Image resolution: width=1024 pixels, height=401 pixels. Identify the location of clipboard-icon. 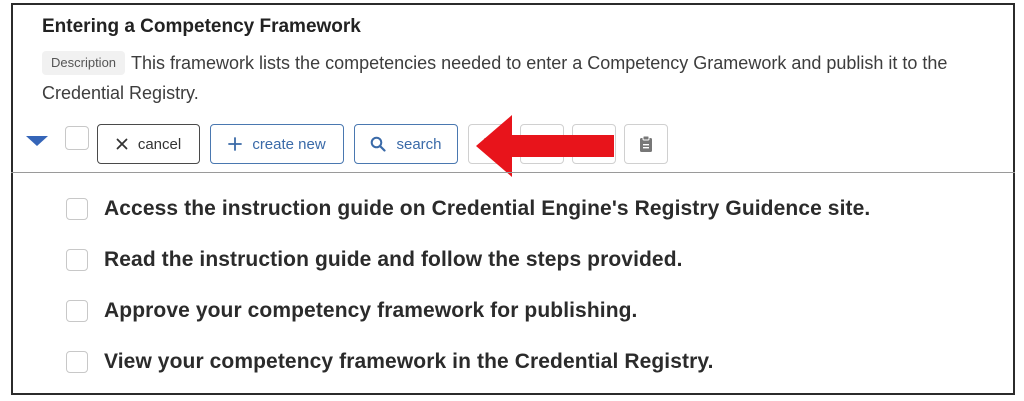
(646, 143).